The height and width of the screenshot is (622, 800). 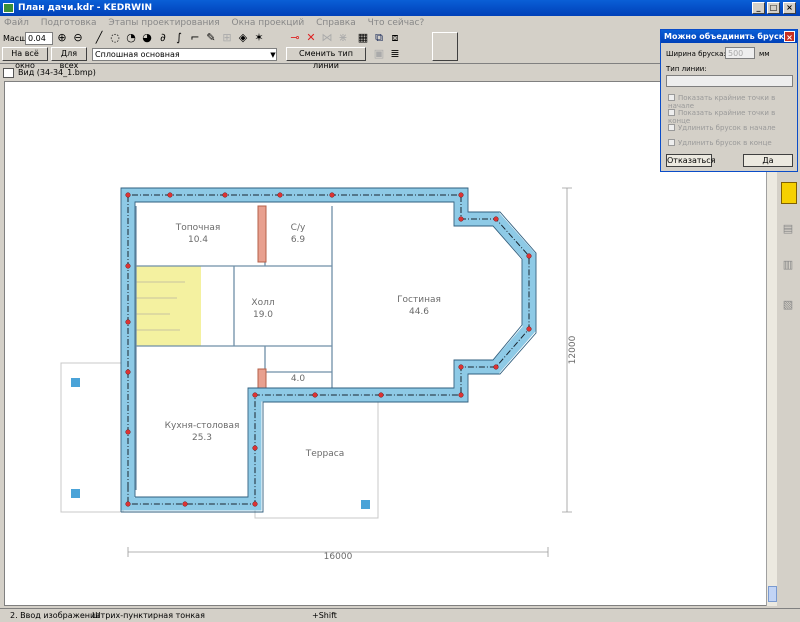 I want to click on document-title: Вид (34-34_1.bmp), so click(x=57, y=72).